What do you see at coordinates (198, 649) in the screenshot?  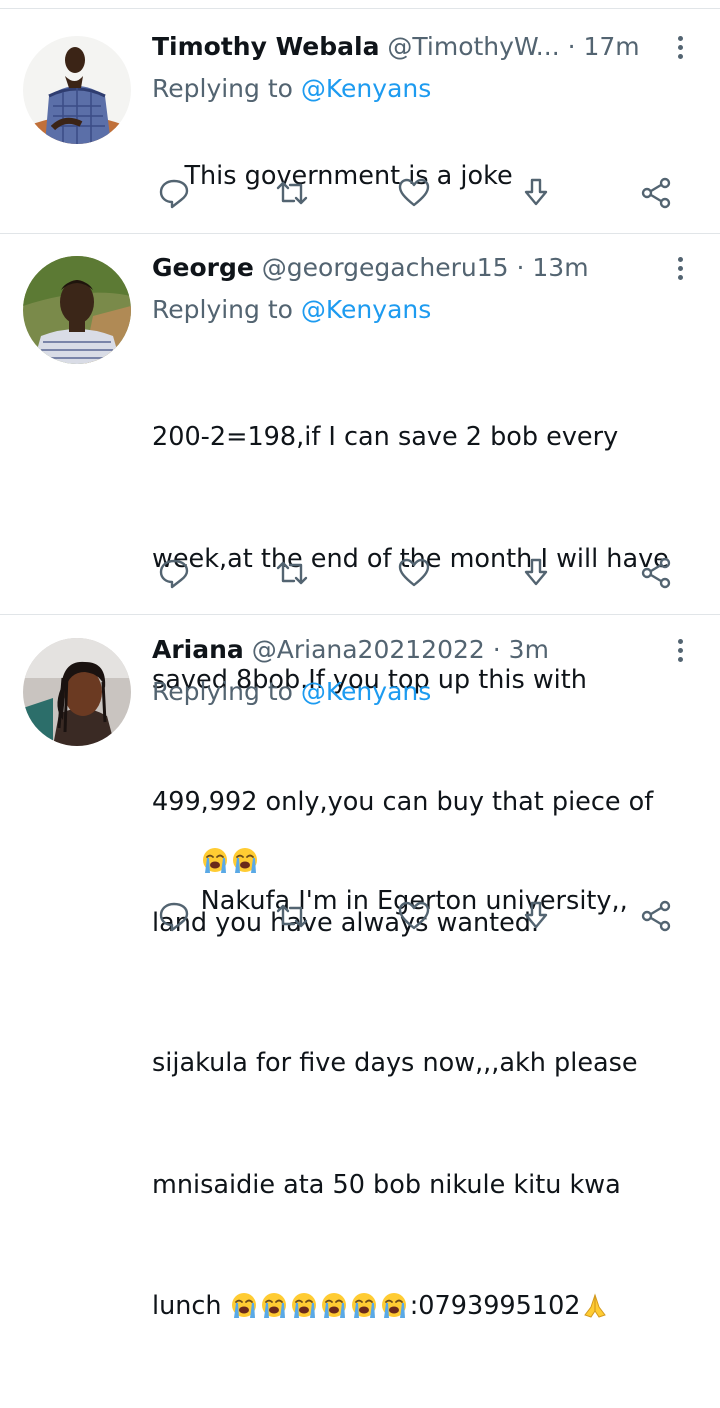 I see `display-name: Ariana` at bounding box center [198, 649].